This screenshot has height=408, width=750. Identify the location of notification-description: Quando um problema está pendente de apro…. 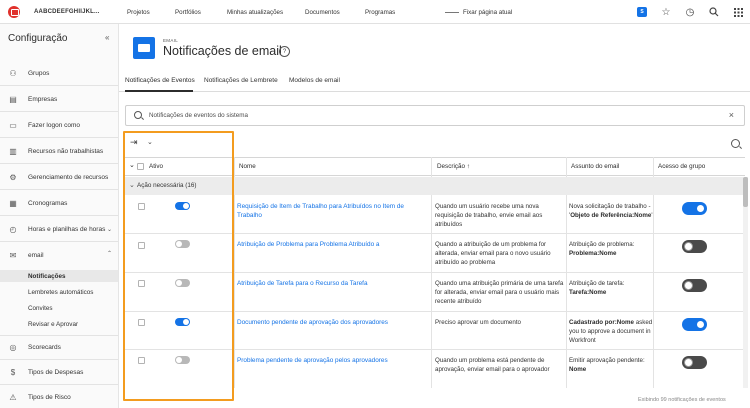
(492, 365).